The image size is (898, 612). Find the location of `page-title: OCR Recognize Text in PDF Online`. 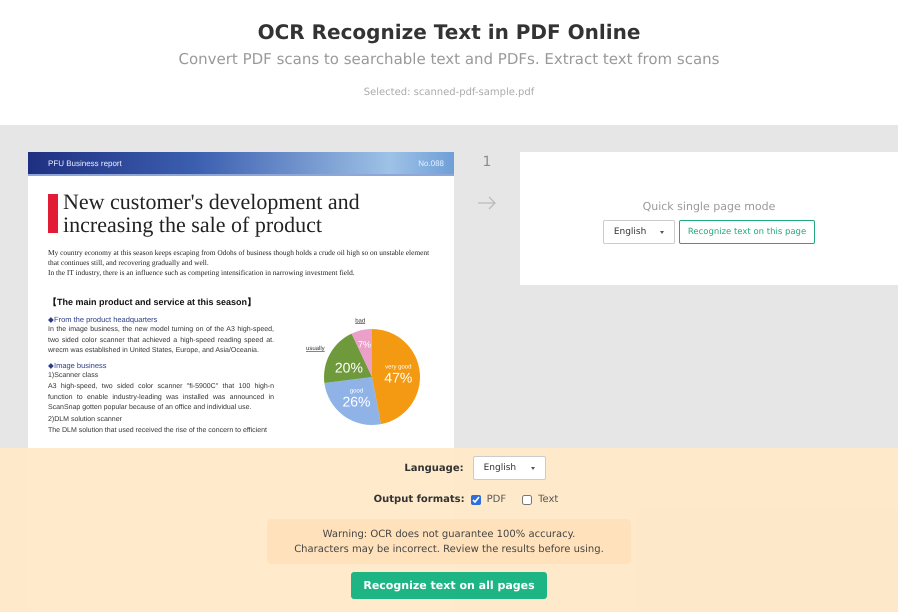

page-title: OCR Recognize Text in PDF Online is located at coordinates (449, 32).